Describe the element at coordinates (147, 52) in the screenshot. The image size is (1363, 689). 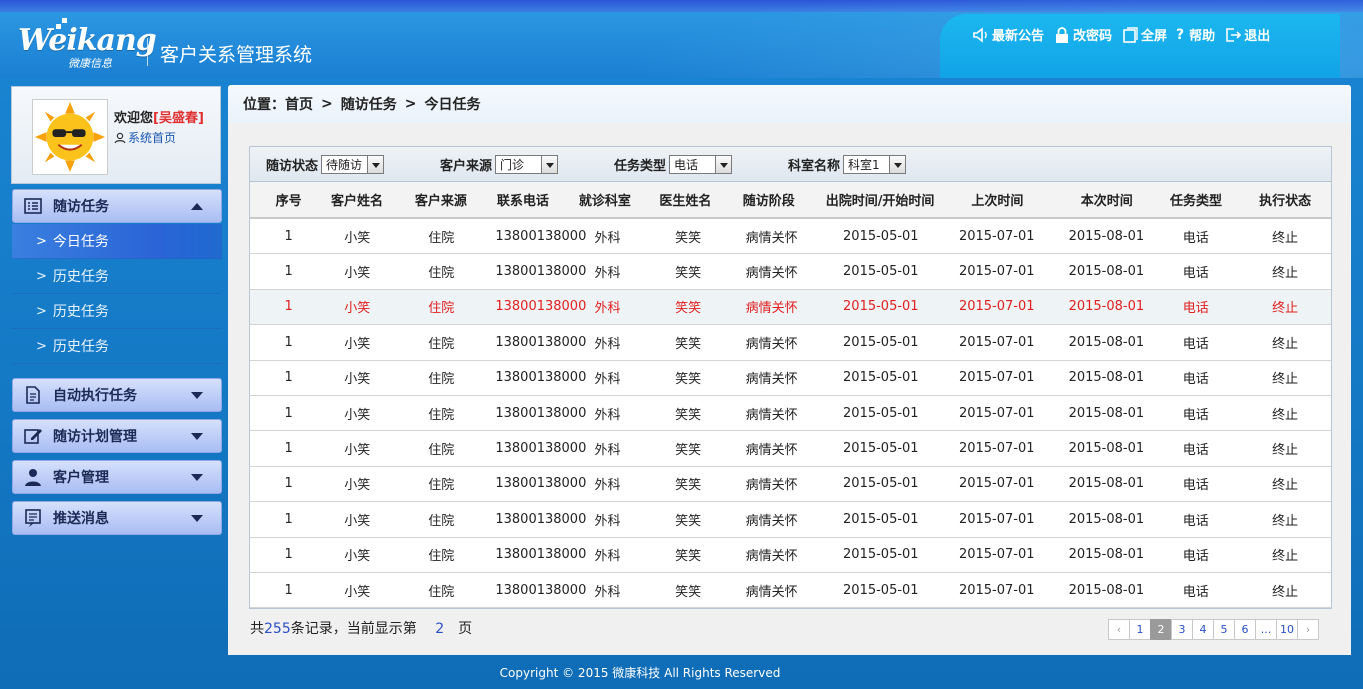
I see `header-divider` at that location.